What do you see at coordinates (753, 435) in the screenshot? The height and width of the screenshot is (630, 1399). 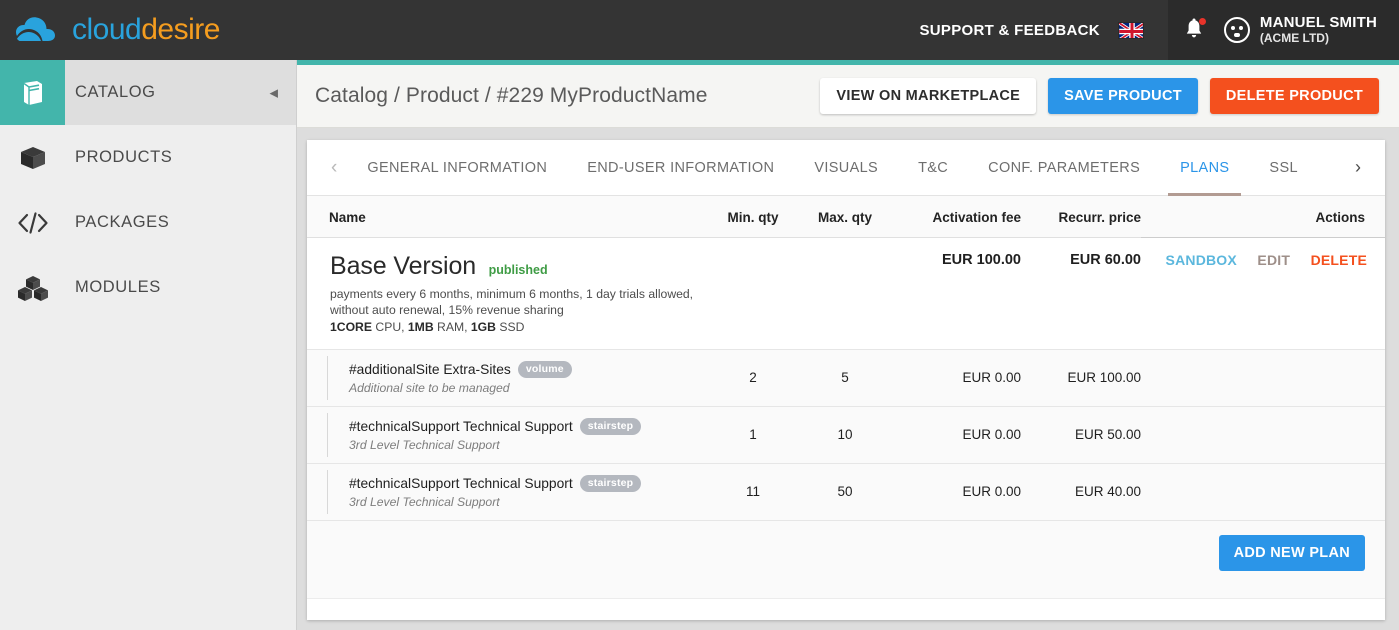 I see `subplan-min-qty: 1` at bounding box center [753, 435].